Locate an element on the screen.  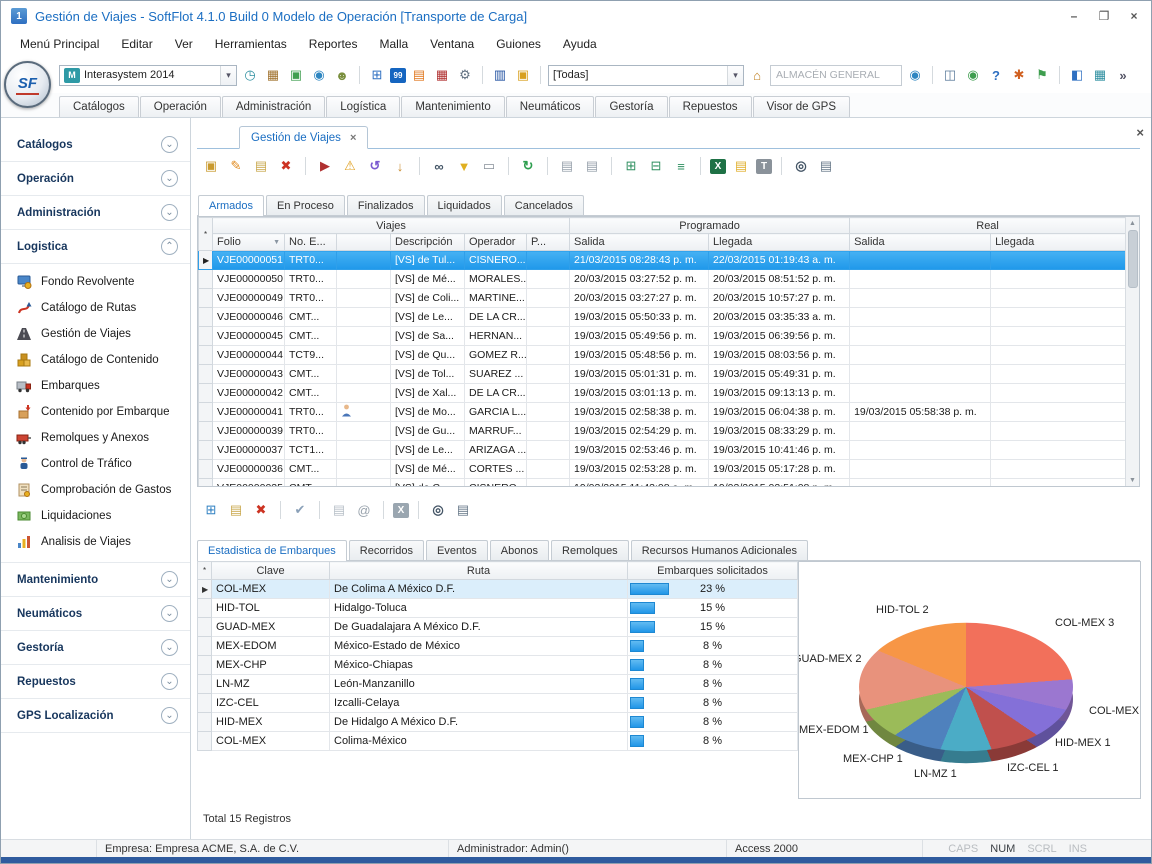
ribbon-tab-operacion: Operación is located at coordinates (180, 106).